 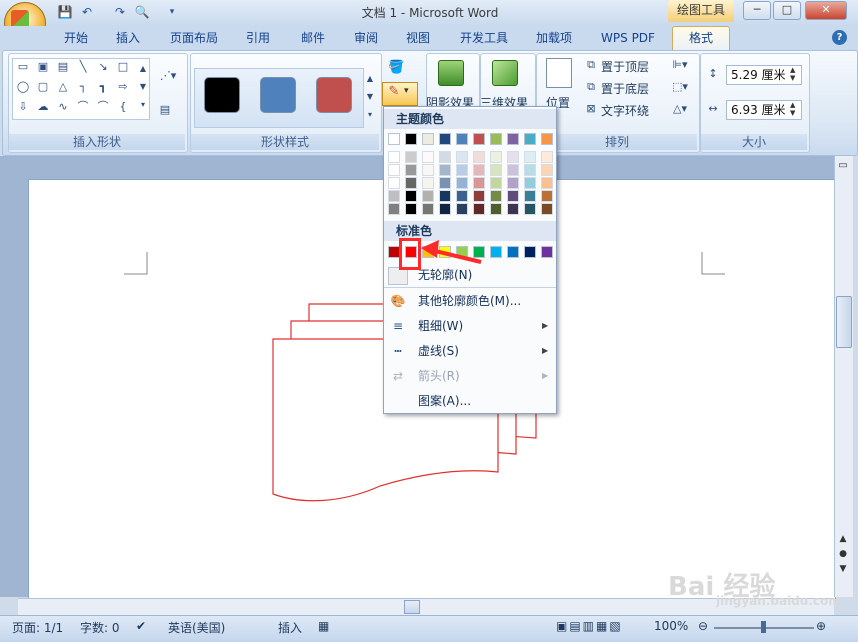 I want to click on tab-home: 开始, so click(x=76, y=39).